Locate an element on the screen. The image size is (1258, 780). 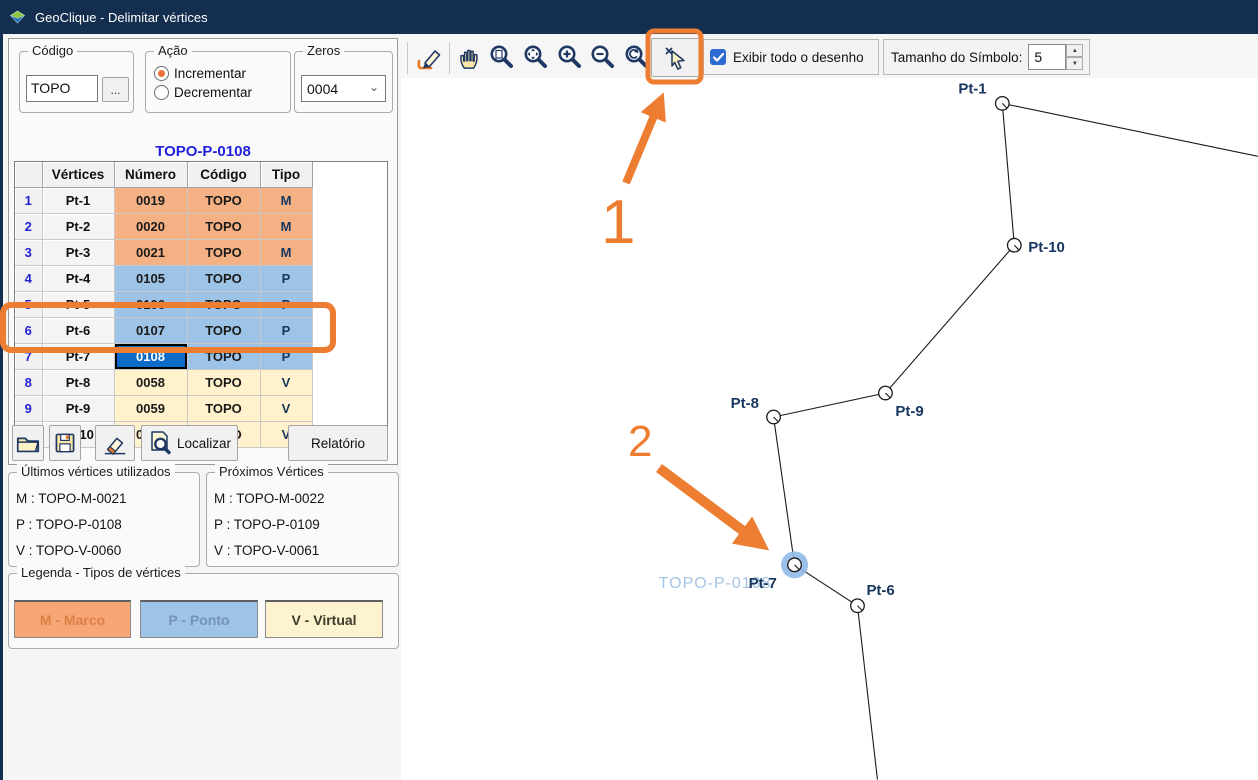
ultimos-p: P : TOPO-P-0108 is located at coordinates (69, 524).